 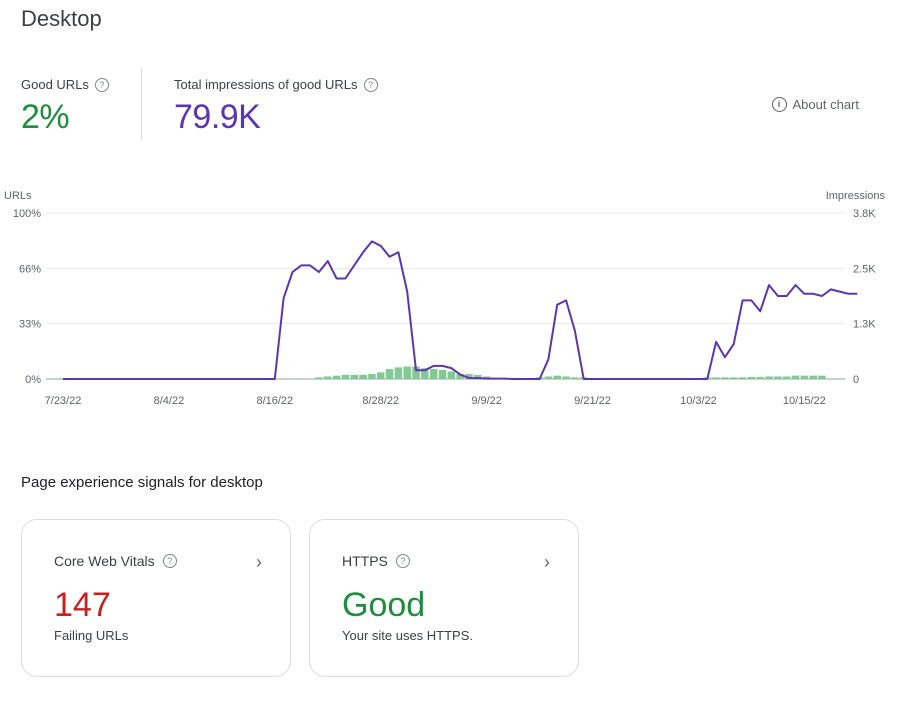 What do you see at coordinates (864, 269) in the screenshot?
I see `y-tick-label-right: 2.5K` at bounding box center [864, 269].